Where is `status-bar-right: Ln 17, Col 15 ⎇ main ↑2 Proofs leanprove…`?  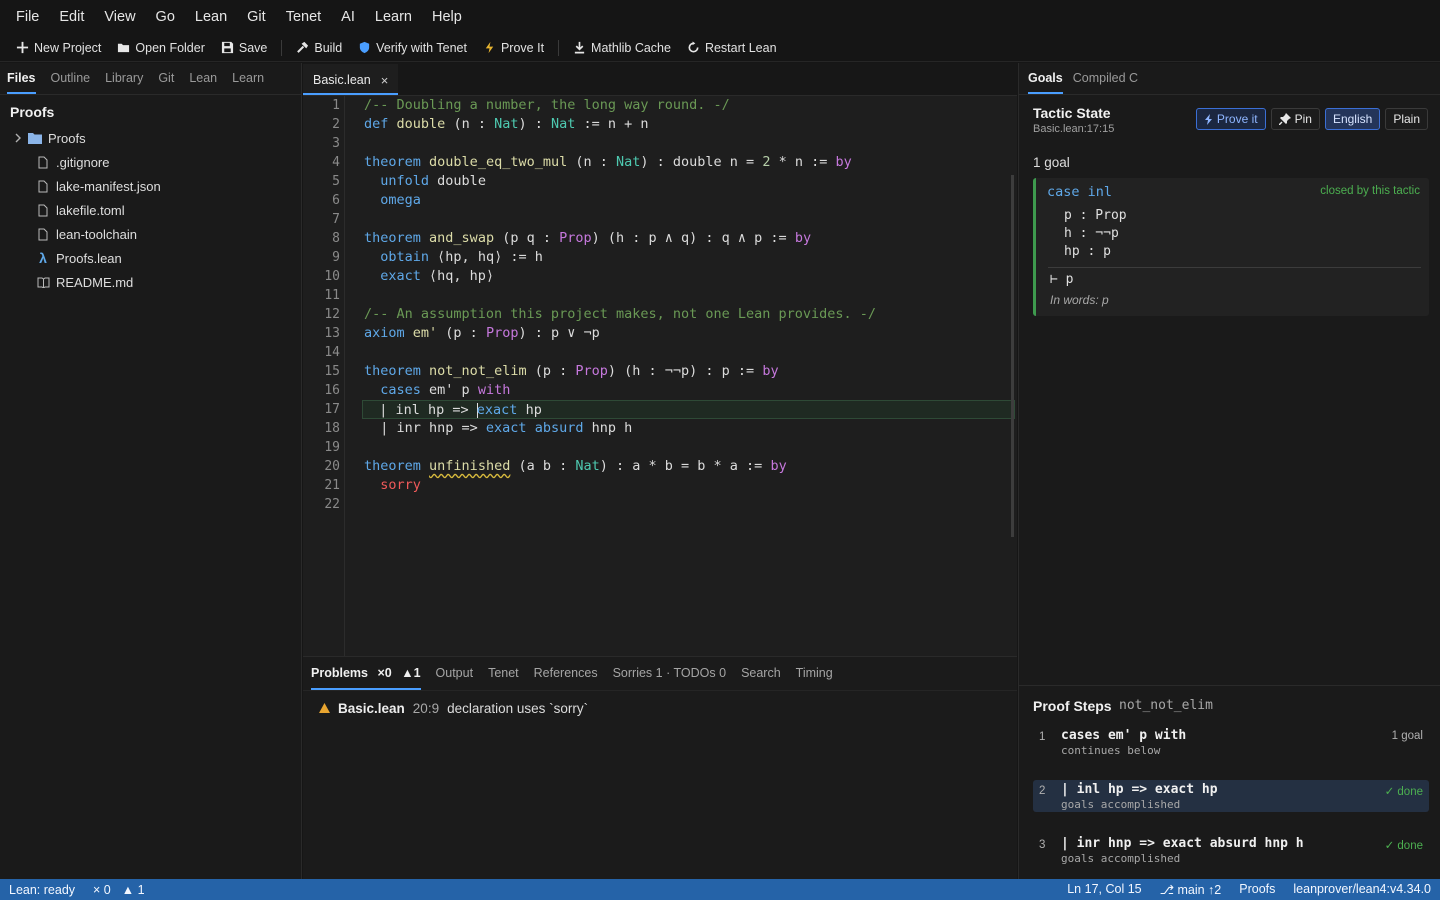 status-bar-right: Ln 17, Col 15 ⎇ main ↑2 Proofs leanprove… is located at coordinates (1249, 889).